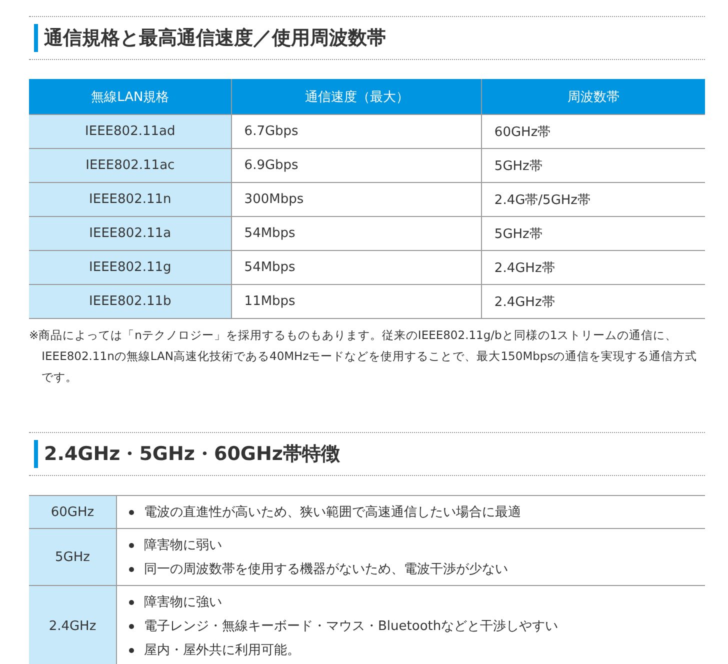 This screenshot has width=728, height=664. What do you see at coordinates (326, 569) in the screenshot?
I see `feature-text: 同一の周波数帯を使用する機器がないため、電波干渉が少ない` at bounding box center [326, 569].